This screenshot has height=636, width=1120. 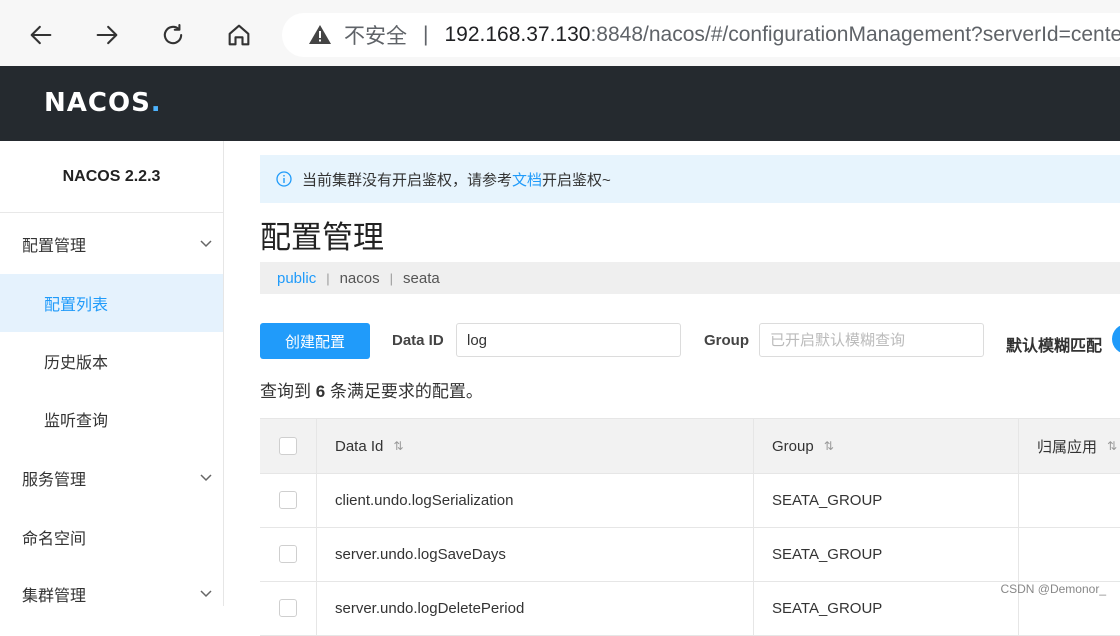 I want to click on sidebar-item-listener-query: 监听查询, so click(x=111, y=419).